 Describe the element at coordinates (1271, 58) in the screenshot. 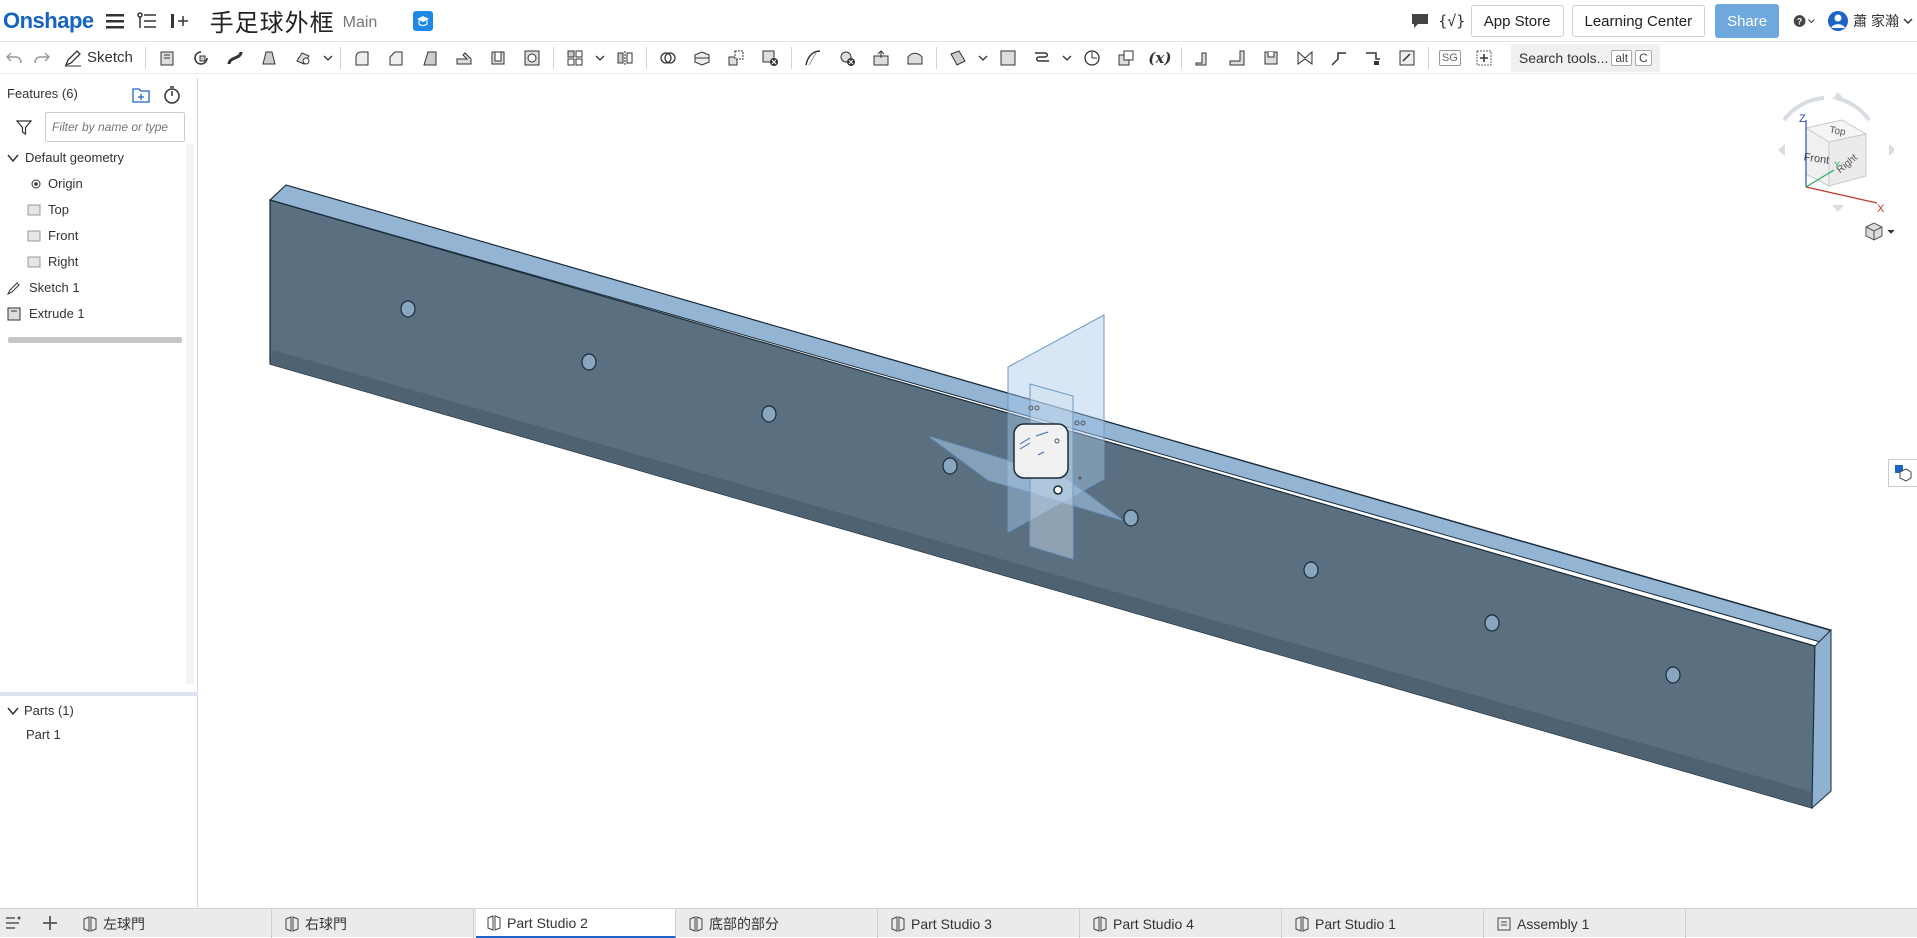

I see `form-icon` at that location.